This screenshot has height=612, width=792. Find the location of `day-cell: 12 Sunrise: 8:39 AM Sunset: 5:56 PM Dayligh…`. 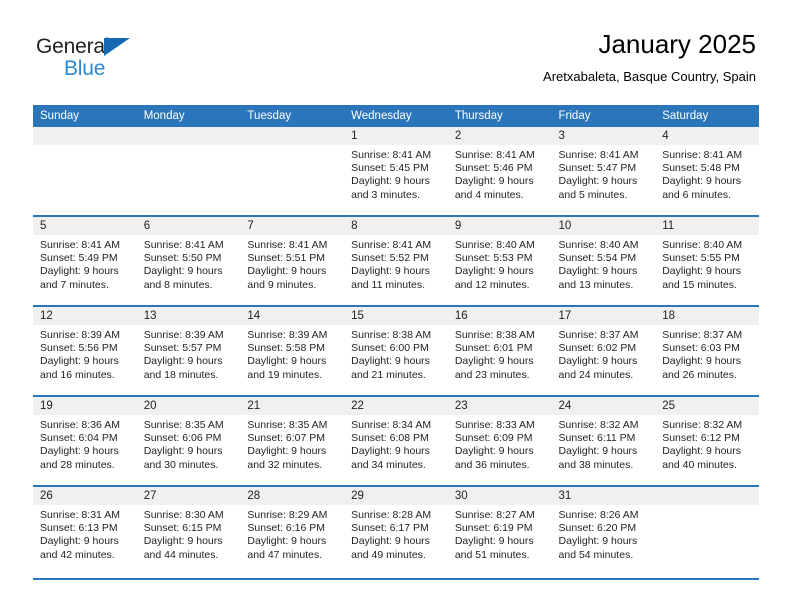

day-cell: 12 Sunrise: 8:39 AM Sunset: 5:56 PM Dayligh… is located at coordinates (85, 351).